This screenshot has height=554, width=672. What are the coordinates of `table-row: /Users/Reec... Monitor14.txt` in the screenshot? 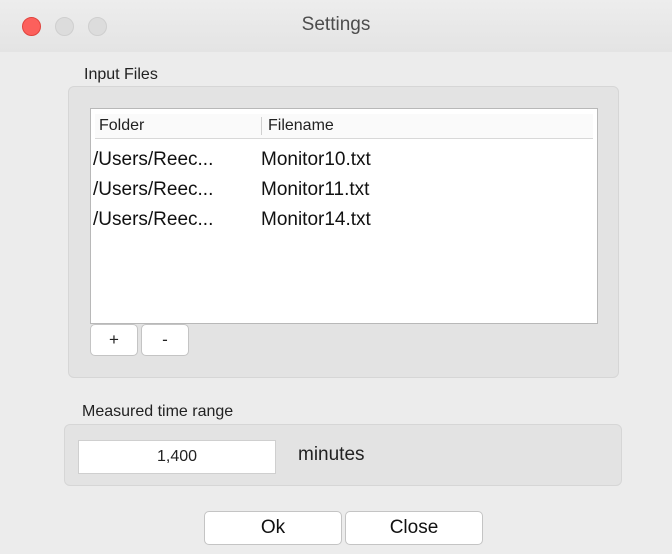 It's located at (344, 219).